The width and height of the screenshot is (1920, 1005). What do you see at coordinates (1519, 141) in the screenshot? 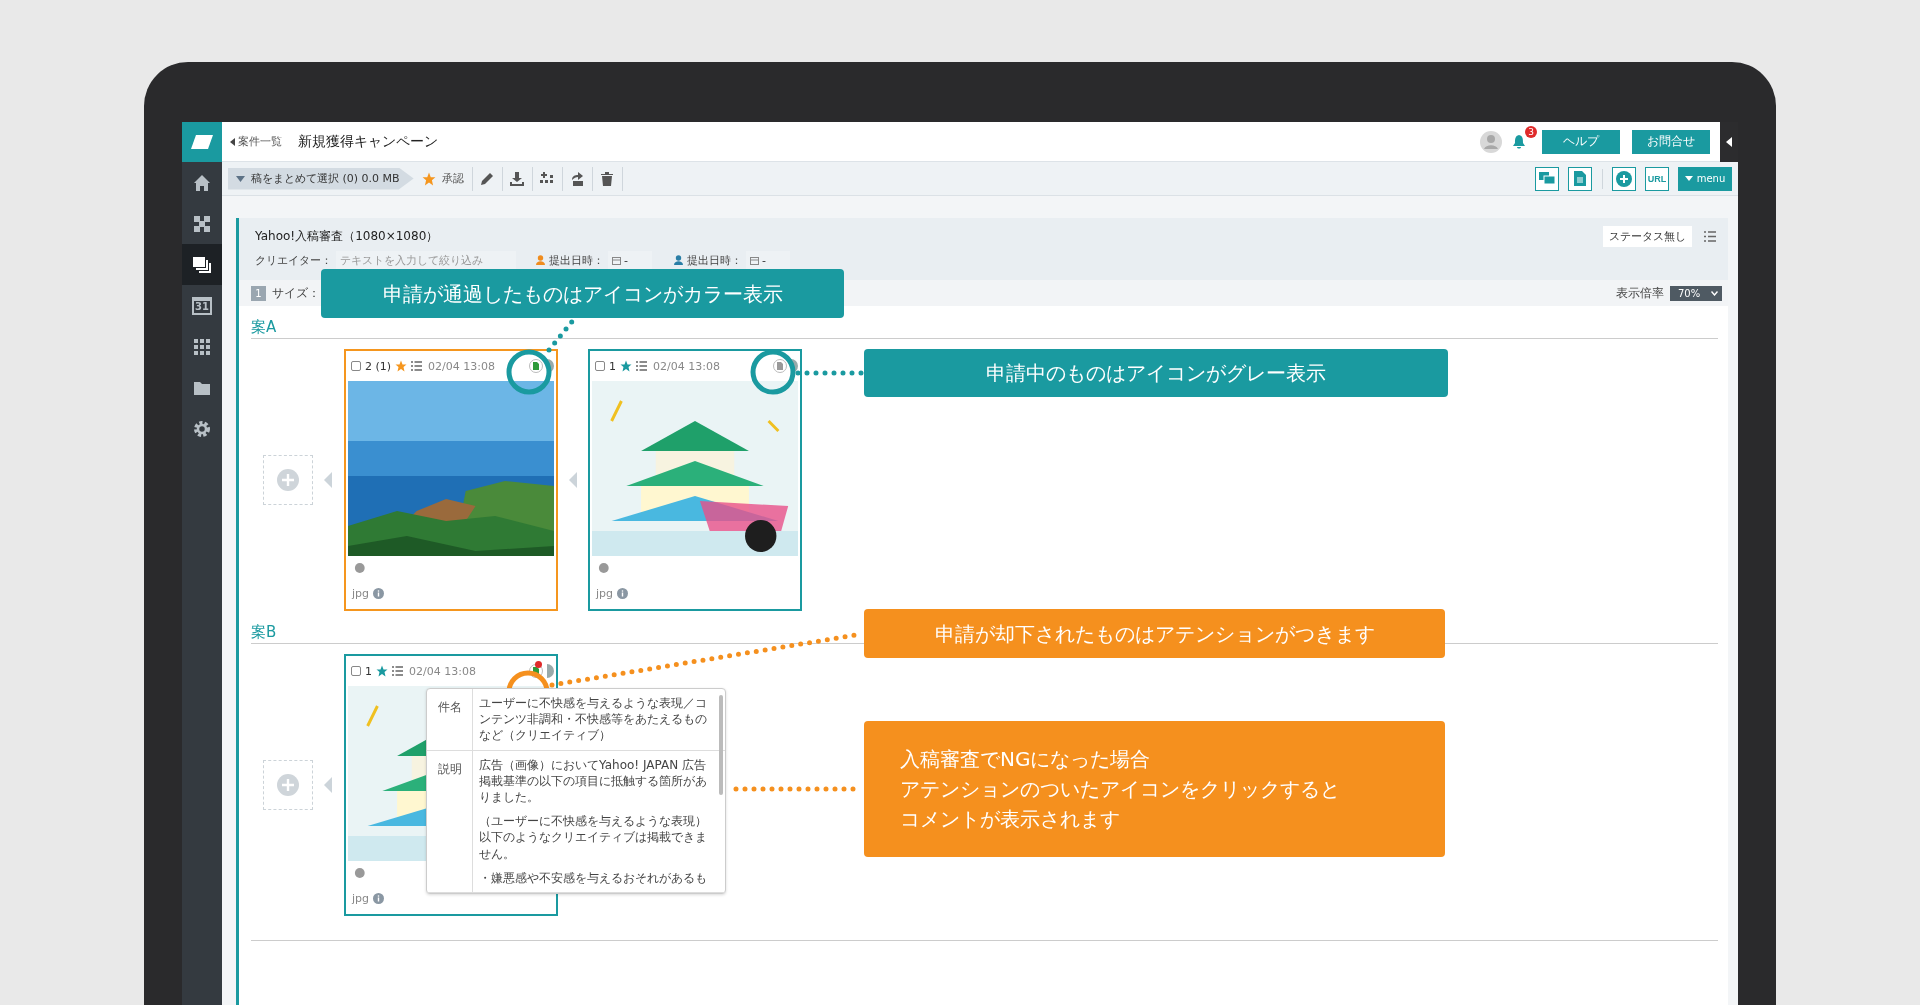
I see `bell-icon` at bounding box center [1519, 141].